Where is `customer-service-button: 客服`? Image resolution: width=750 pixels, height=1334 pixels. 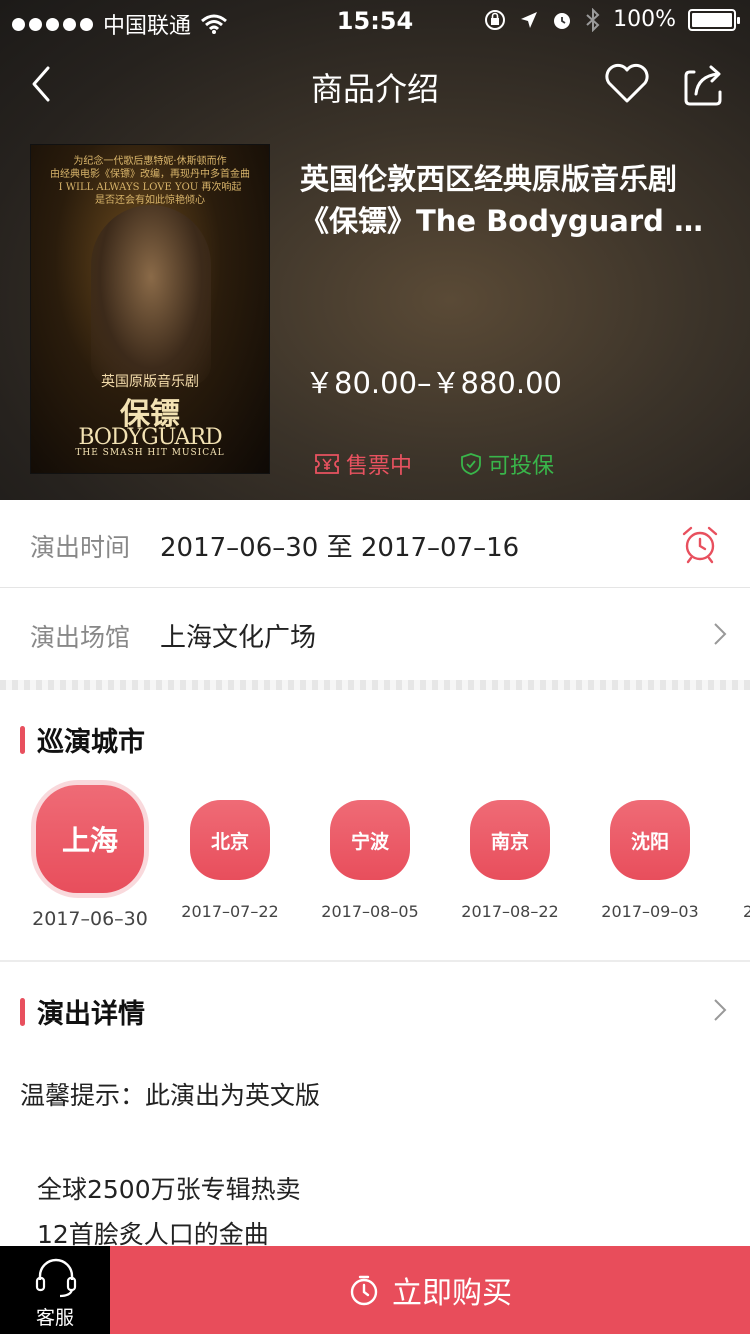 customer-service-button: 客服 is located at coordinates (55, 1290).